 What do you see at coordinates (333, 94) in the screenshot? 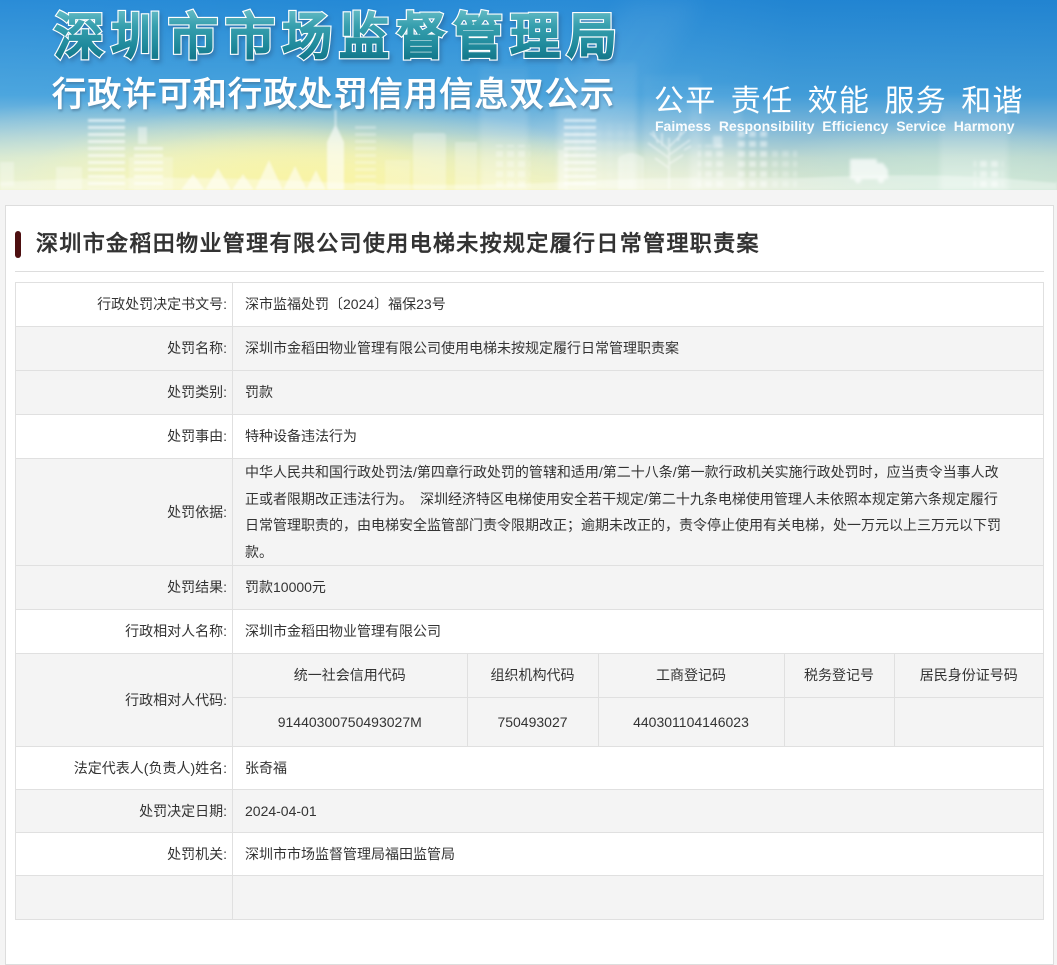
I see `svg-text: 行政许可和行政处罚信用信息双公示` at bounding box center [333, 94].